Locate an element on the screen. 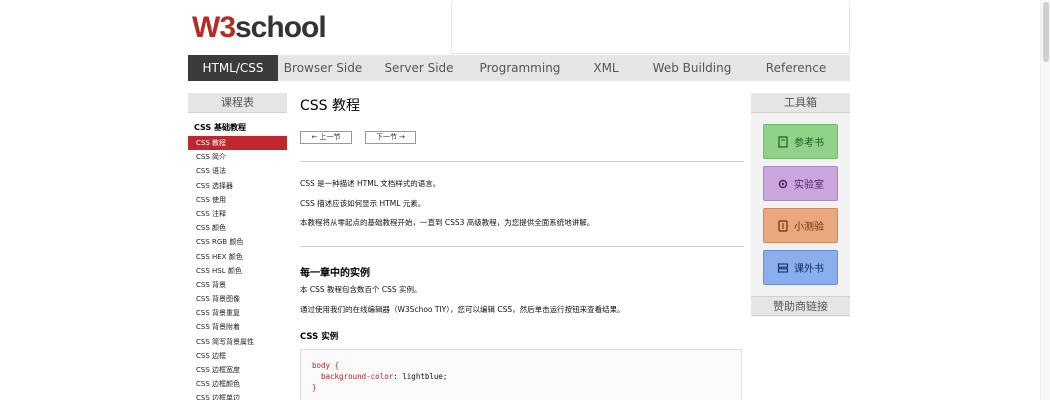 This screenshot has width=1050, height=400. nav-item-reference: Reference is located at coordinates (796, 68).